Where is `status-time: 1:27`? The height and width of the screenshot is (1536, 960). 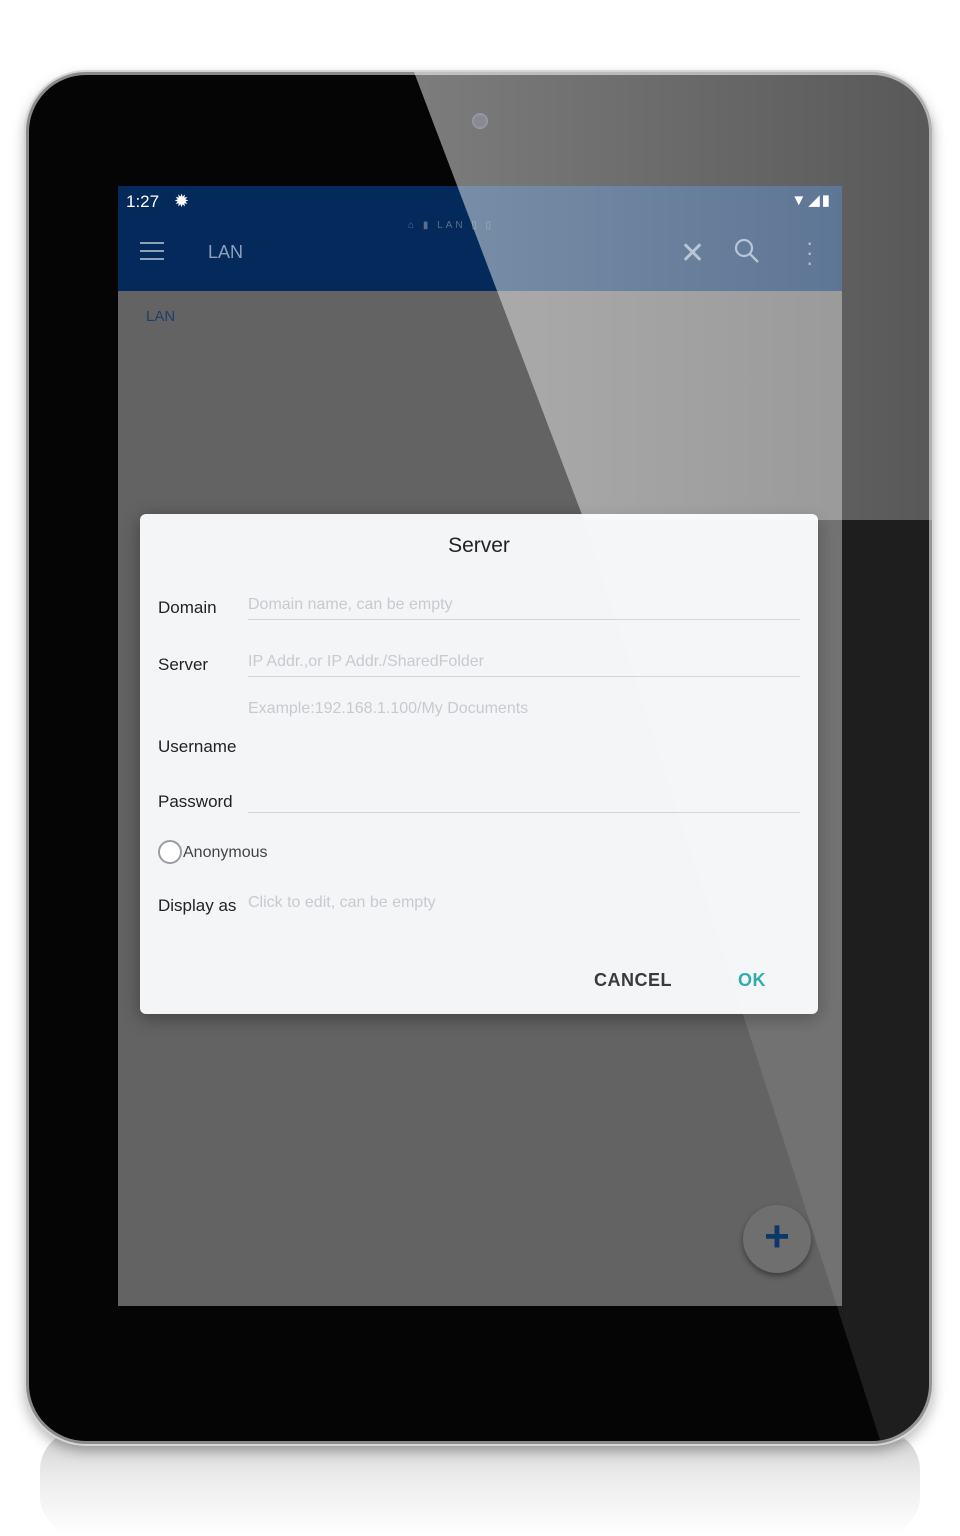
status-time: 1:27 is located at coordinates (143, 201).